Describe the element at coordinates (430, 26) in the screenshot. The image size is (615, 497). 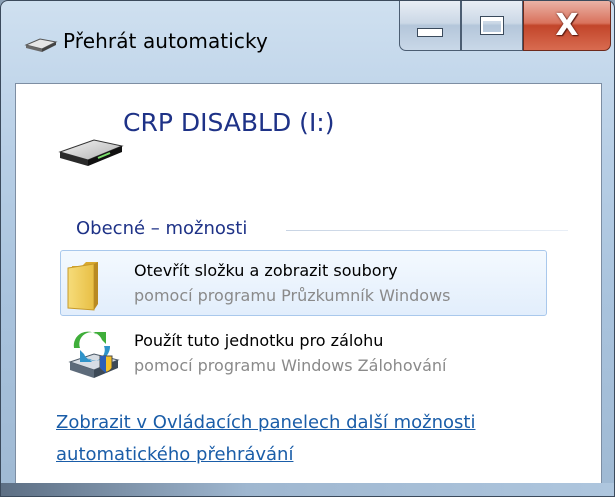
I see `minimize-button` at that location.